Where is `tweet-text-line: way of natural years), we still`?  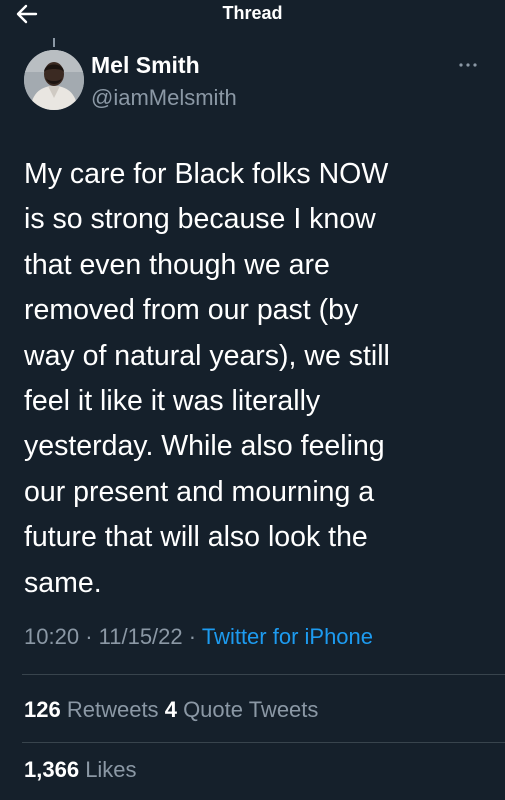
tweet-text-line: way of natural years), we still is located at coordinates (207, 355).